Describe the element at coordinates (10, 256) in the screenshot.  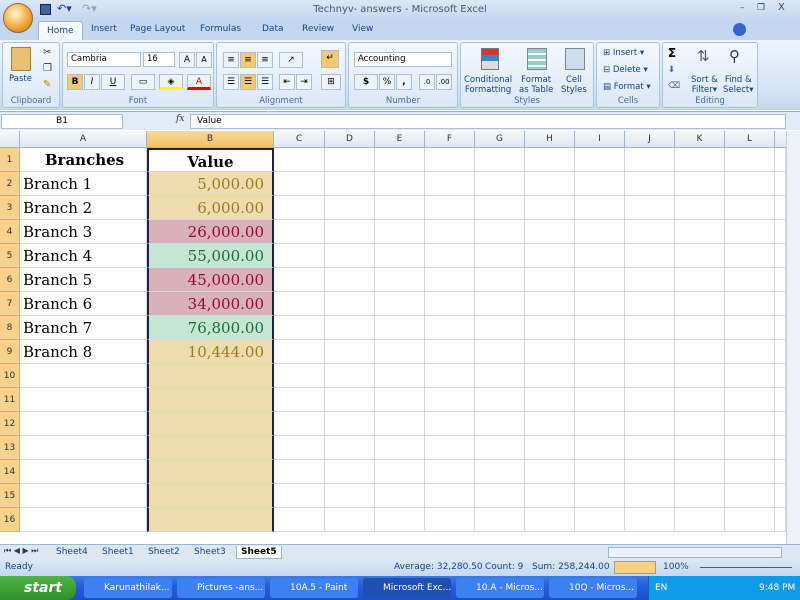
I see `row-header-5: 5` at that location.